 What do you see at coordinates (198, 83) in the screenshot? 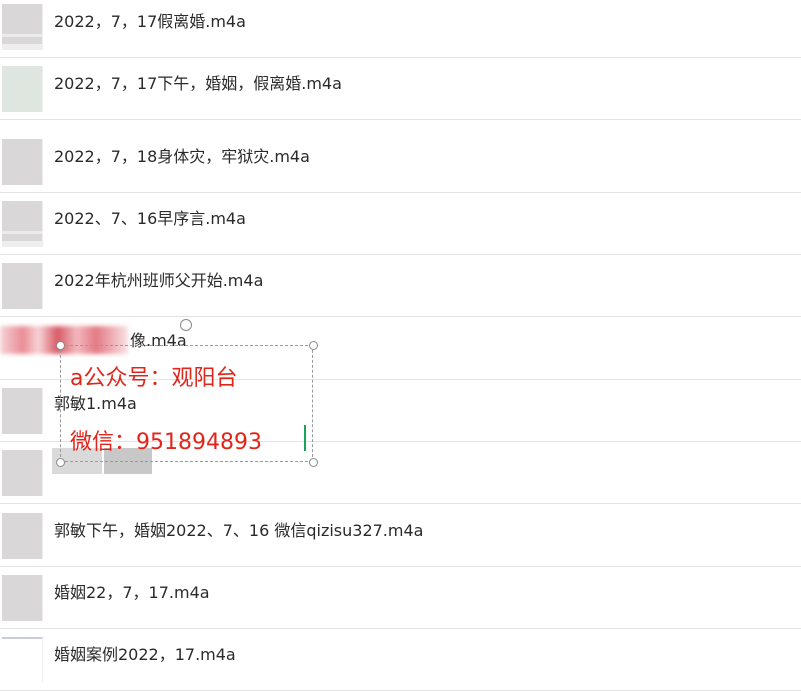
I see `file-name: 2022，7，17下午，婚姻，假离婚.m4a` at bounding box center [198, 83].